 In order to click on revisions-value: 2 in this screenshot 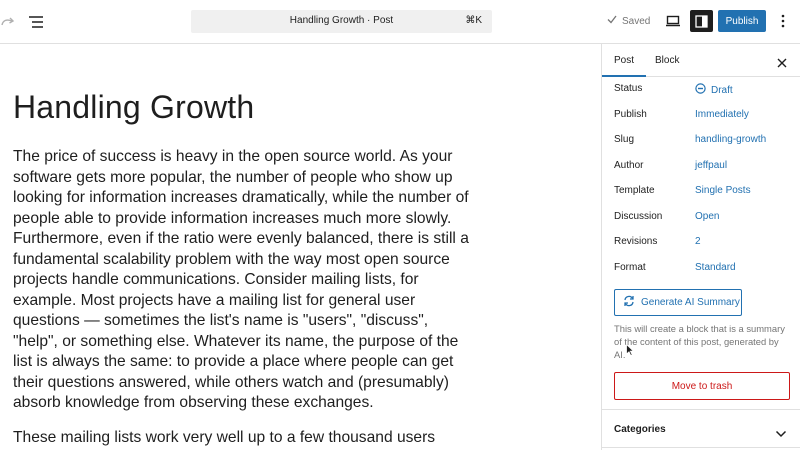, I will do `click(698, 241)`.